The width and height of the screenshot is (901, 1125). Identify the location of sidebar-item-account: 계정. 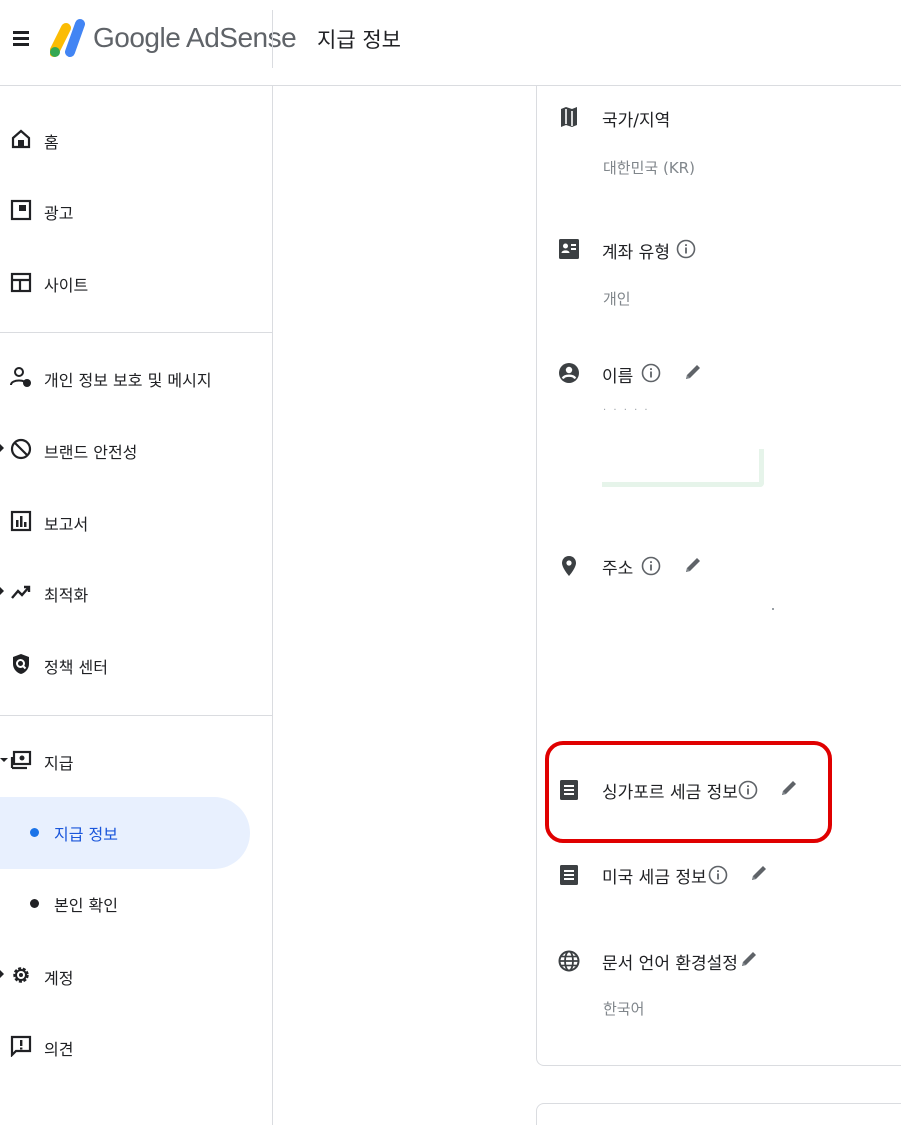
(136, 976).